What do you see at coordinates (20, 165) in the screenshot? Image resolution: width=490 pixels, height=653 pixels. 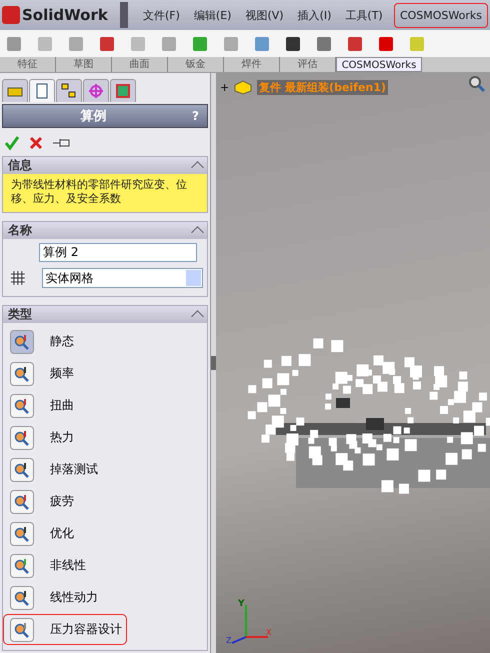 I see `section-heading: 信息` at bounding box center [20, 165].